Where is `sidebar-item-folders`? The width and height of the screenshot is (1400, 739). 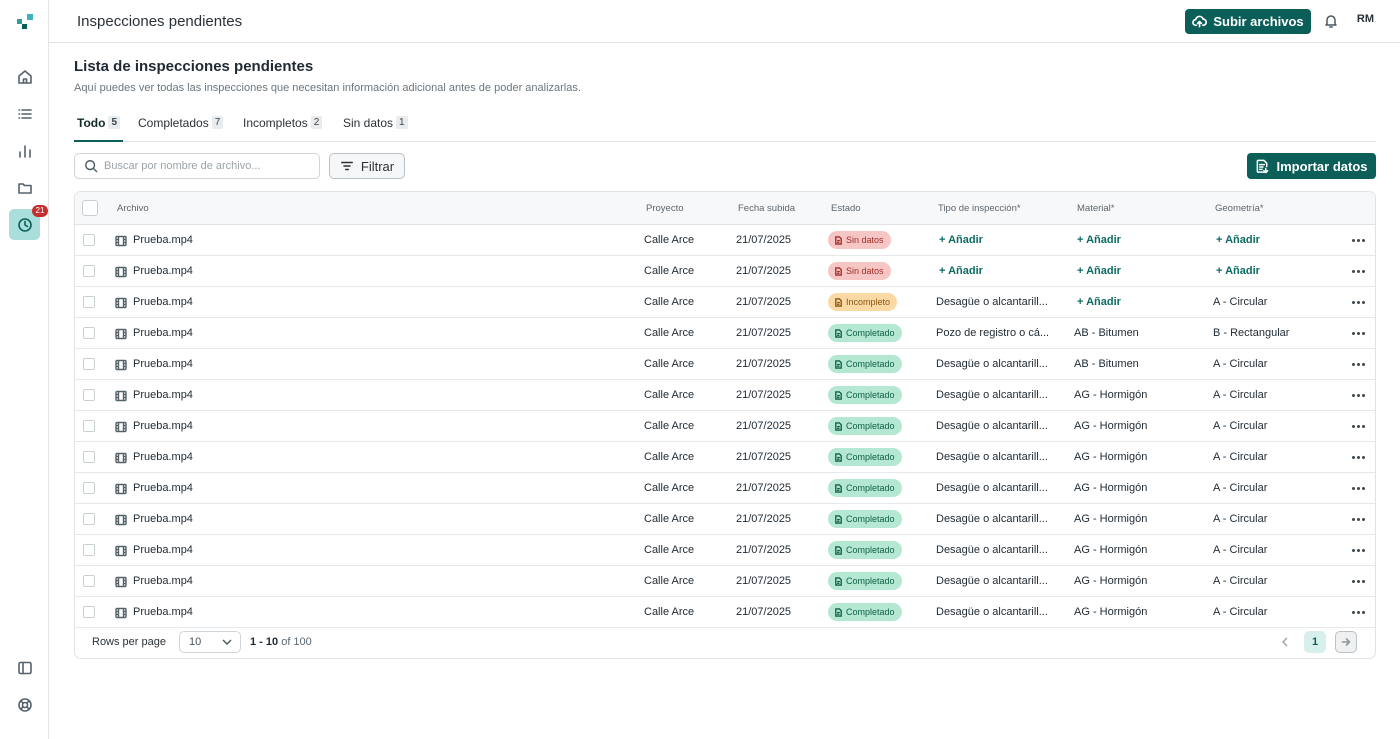
sidebar-item-folders is located at coordinates (24, 187).